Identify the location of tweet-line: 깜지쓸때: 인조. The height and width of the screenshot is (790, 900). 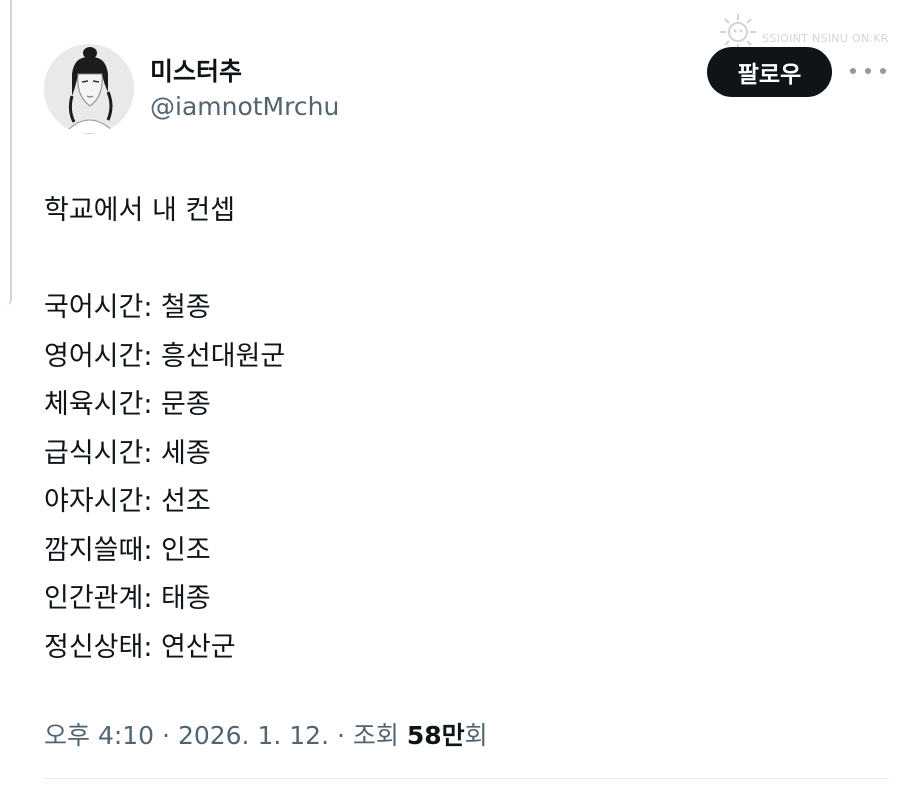
(127, 550).